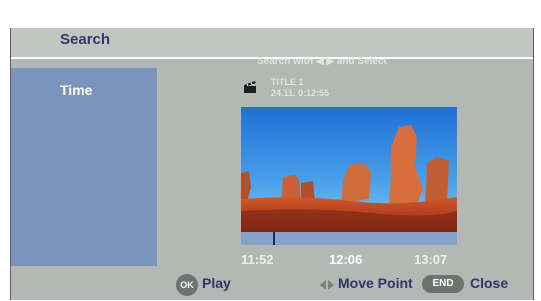 Image resolution: width=541 pixels, height=301 pixels. Describe the element at coordinates (346, 259) in the screenshot. I see `time-current: 12:06` at that location.